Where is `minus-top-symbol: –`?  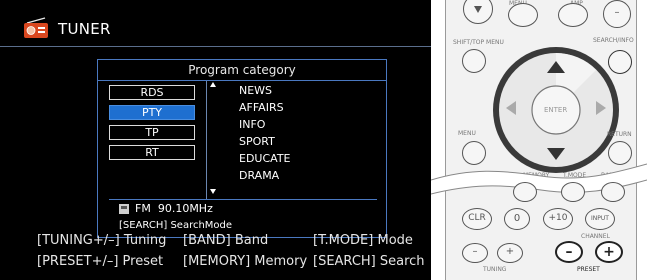 minus-top-symbol: – is located at coordinates (617, 12).